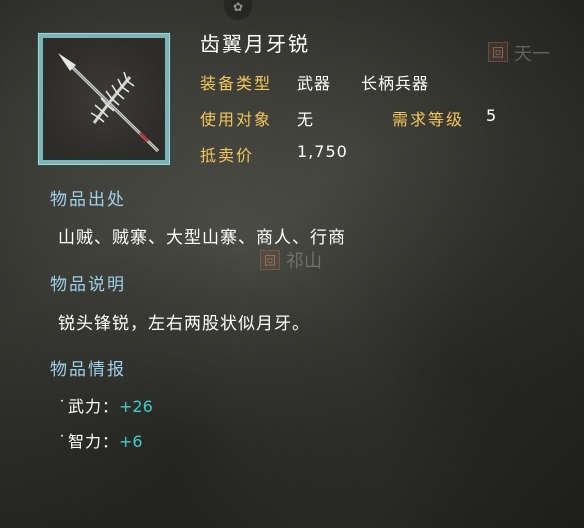  Describe the element at coordinates (109, 103) in the screenshot. I see `crescent-spear-icon` at that location.